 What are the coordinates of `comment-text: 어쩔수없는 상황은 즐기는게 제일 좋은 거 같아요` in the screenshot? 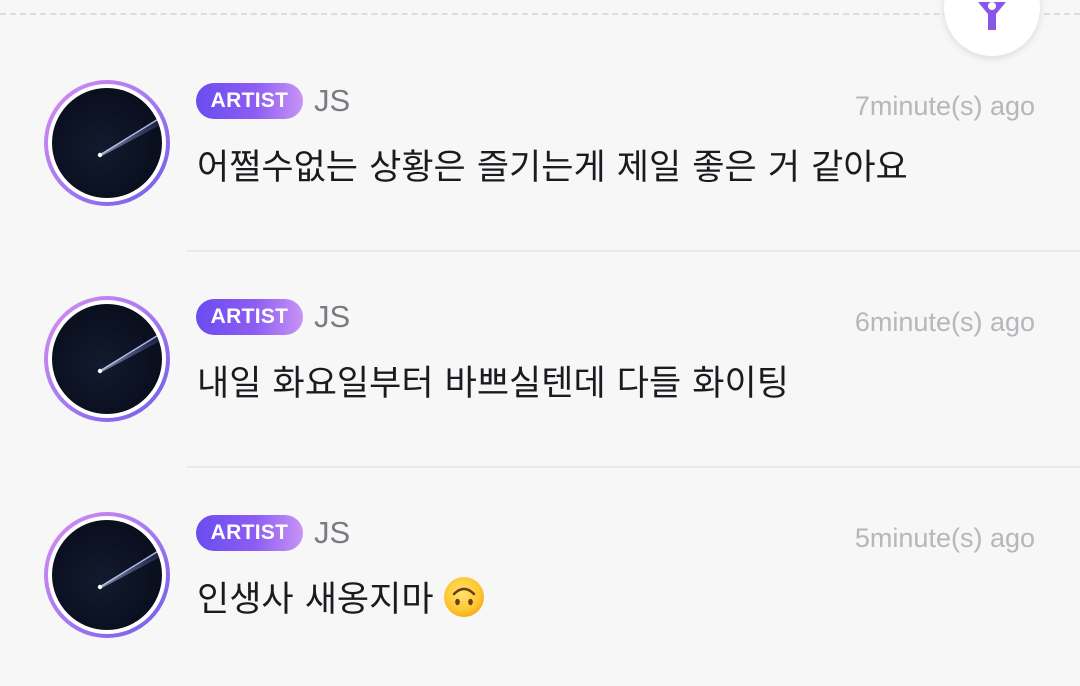 It's located at (552, 168).